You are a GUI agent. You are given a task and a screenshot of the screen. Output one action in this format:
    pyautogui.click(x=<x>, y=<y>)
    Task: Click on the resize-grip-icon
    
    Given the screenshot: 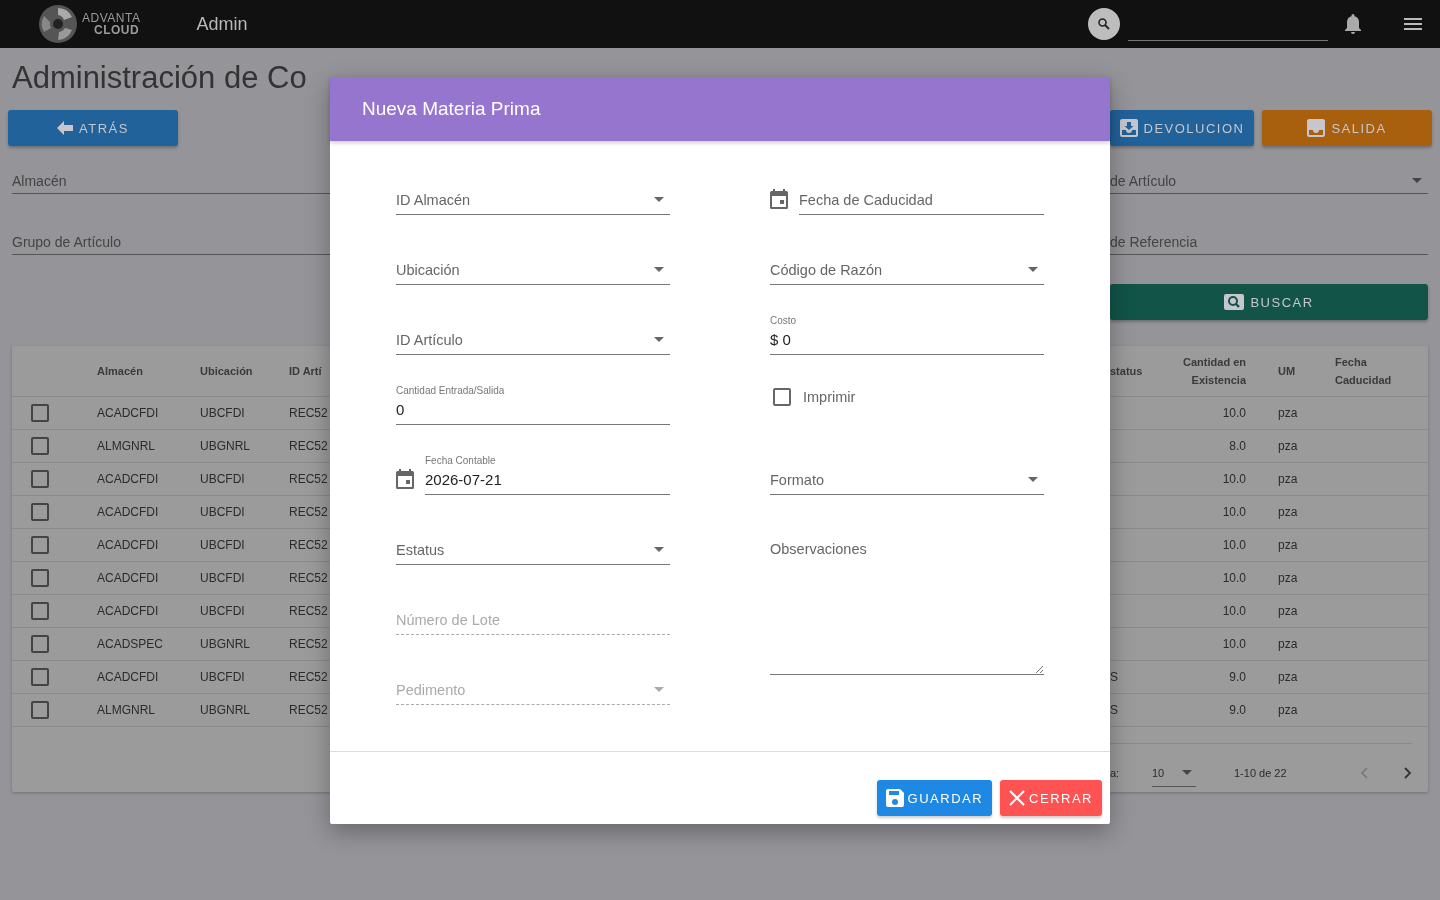 What is the action you would take?
    pyautogui.click(x=1039, y=669)
    